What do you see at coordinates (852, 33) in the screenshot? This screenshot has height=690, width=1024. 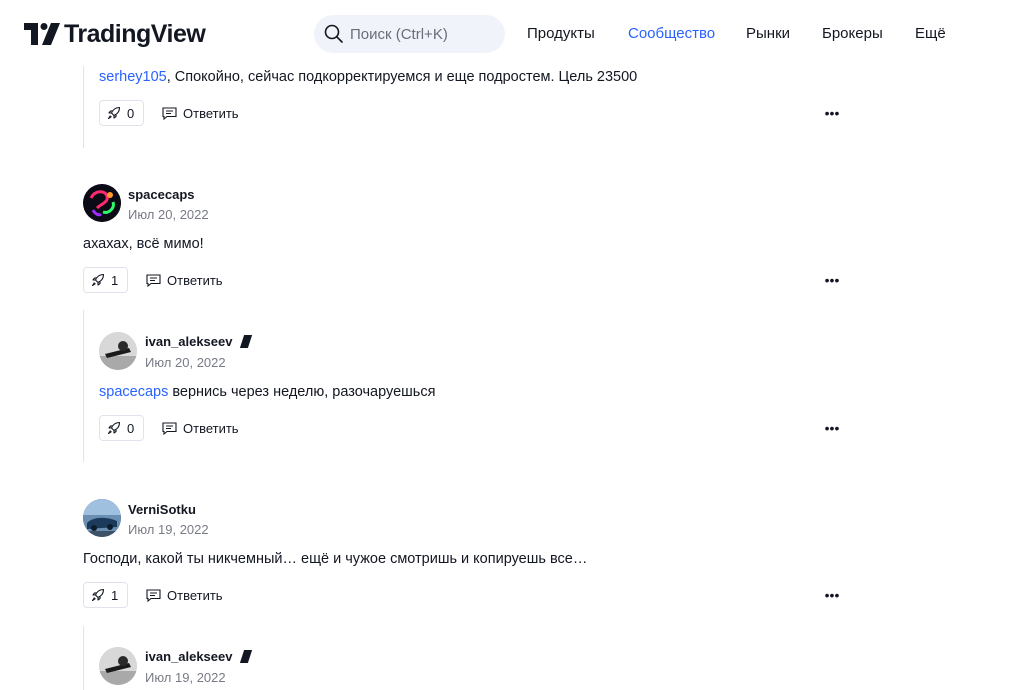 I see `nav-brokers: Брокеры` at bounding box center [852, 33].